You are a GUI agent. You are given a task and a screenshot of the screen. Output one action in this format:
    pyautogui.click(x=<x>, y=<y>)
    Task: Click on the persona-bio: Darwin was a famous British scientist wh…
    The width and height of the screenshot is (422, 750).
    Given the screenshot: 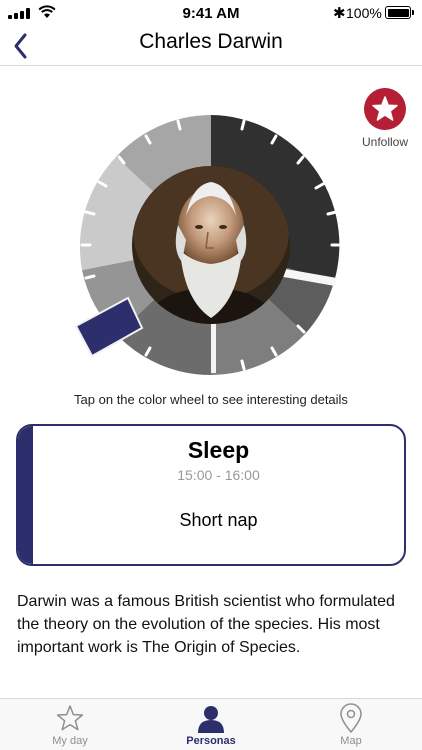 What is the action you would take?
    pyautogui.click(x=206, y=624)
    